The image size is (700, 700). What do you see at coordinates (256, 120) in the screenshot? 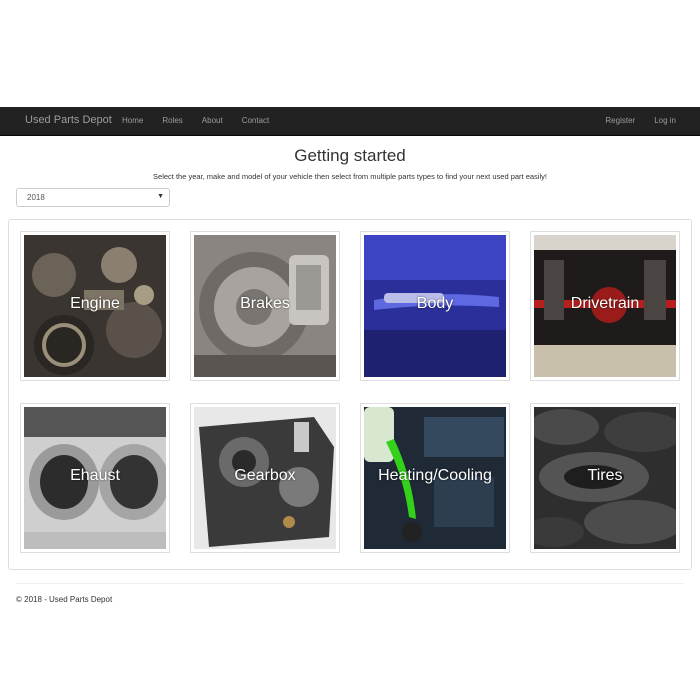
I see `nav-link-contact: Contact` at bounding box center [256, 120].